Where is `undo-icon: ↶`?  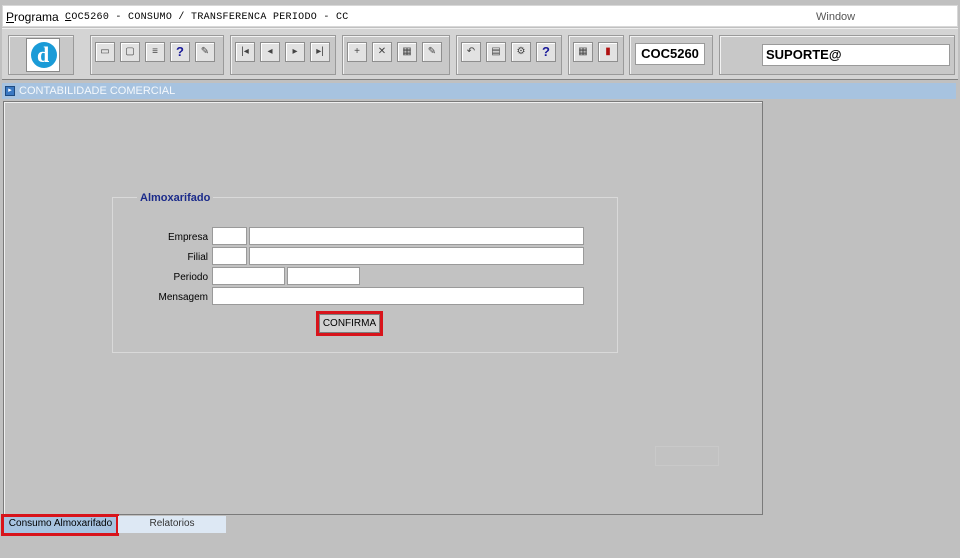
undo-icon: ↶ is located at coordinates (471, 52).